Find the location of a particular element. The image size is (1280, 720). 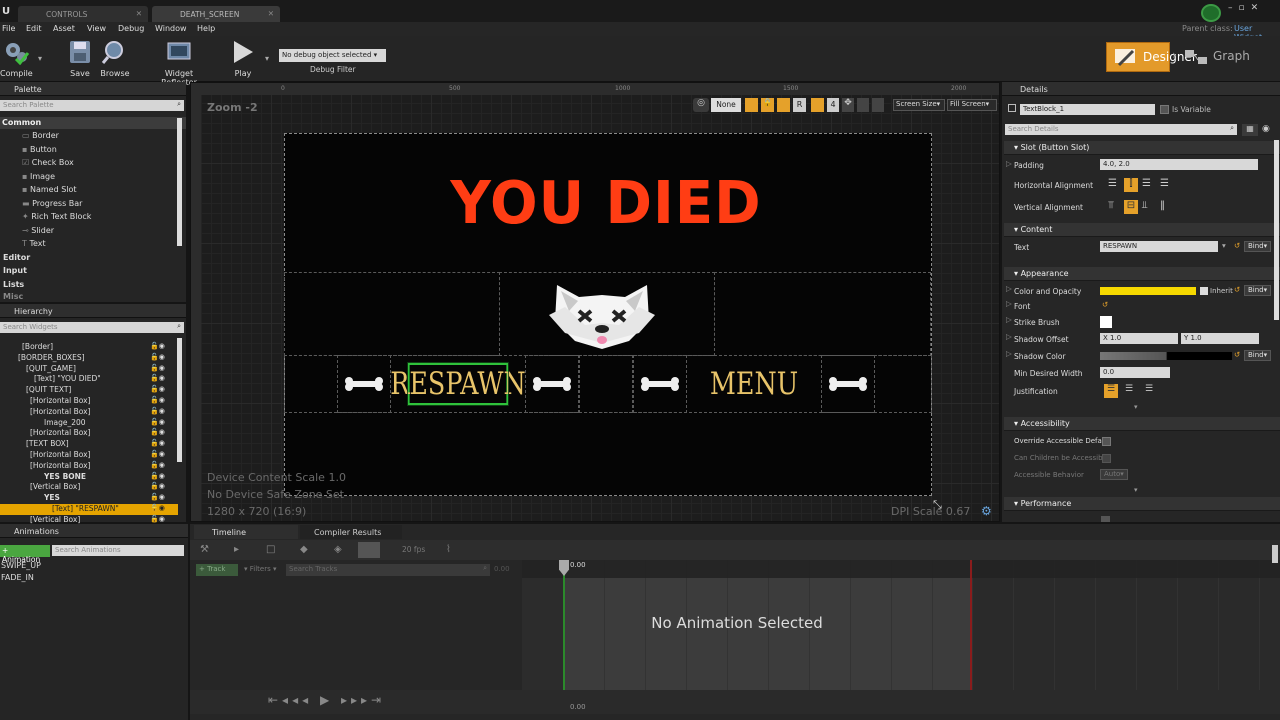

you-died-title: YOU DIED is located at coordinates (605, 203).